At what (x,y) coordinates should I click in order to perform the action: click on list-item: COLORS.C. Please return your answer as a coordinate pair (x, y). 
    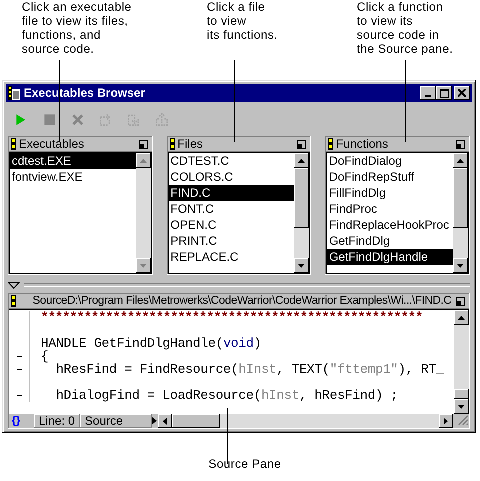
    Looking at the image, I should click on (231, 177).